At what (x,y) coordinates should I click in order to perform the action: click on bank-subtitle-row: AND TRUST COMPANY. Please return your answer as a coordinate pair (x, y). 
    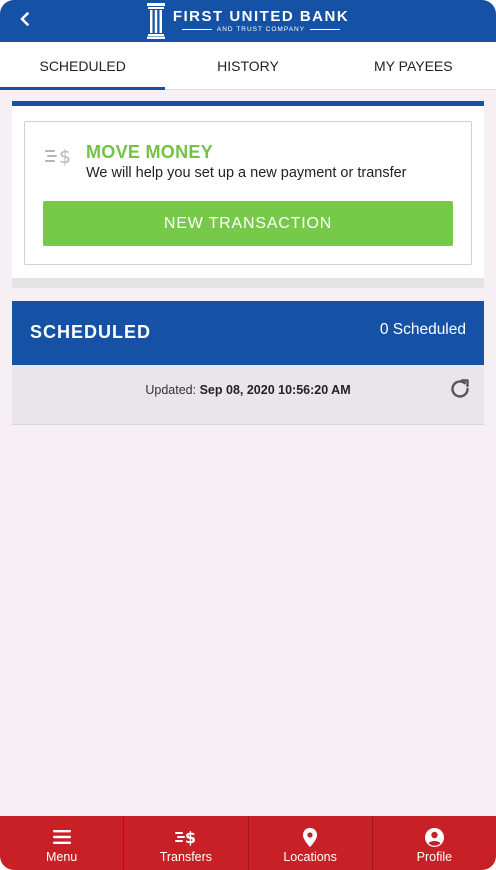
    Looking at the image, I should click on (261, 29).